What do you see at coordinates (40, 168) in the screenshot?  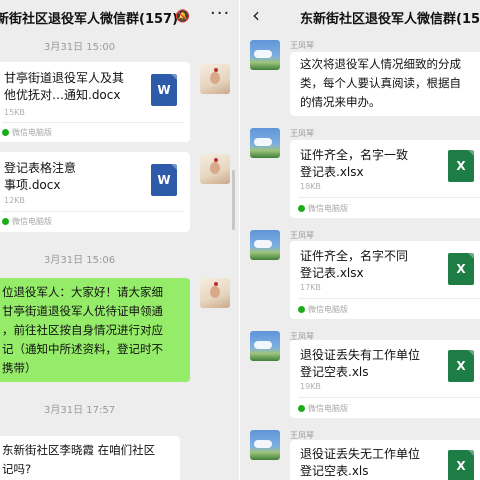 I see `file-name-line1: 登记表格注意` at bounding box center [40, 168].